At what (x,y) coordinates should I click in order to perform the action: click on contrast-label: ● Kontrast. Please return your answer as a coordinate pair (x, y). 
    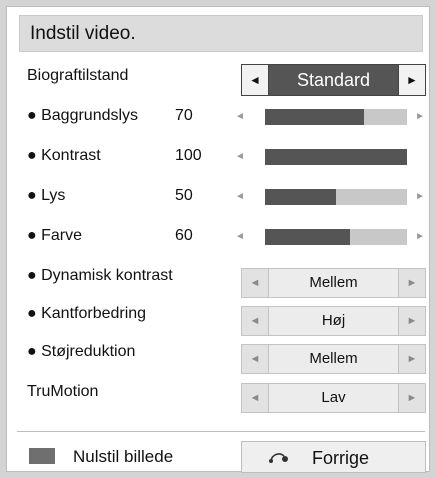
    Looking at the image, I should click on (64, 155).